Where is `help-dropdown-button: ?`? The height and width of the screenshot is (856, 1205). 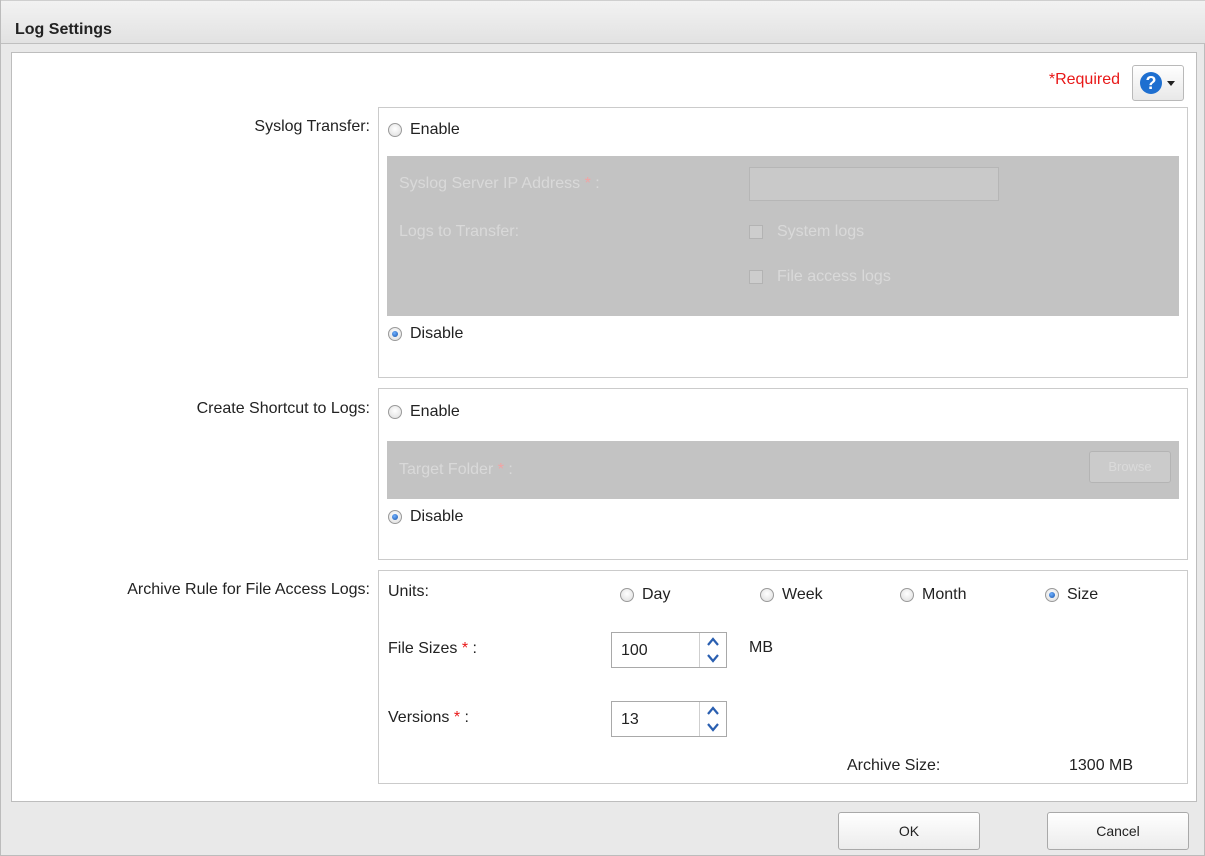 help-dropdown-button: ? is located at coordinates (1158, 83).